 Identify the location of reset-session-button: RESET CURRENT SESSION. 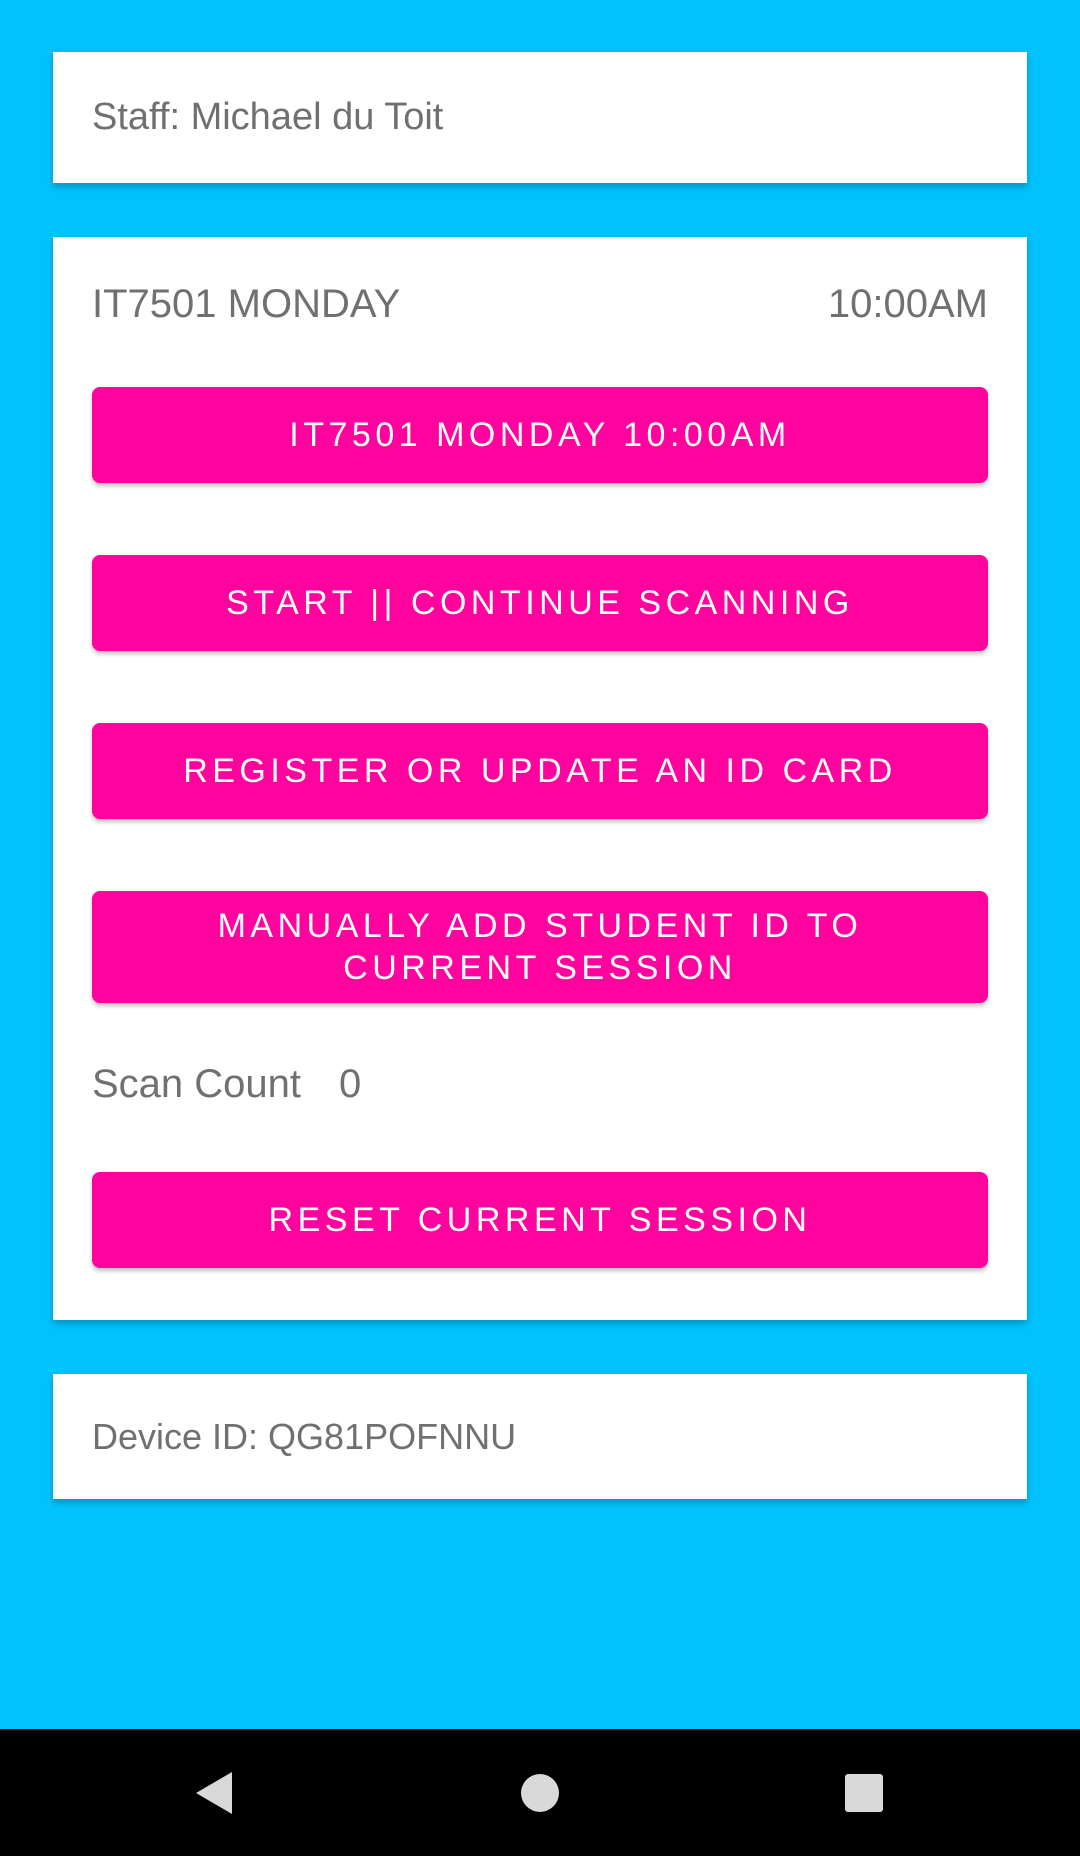
(540, 1220).